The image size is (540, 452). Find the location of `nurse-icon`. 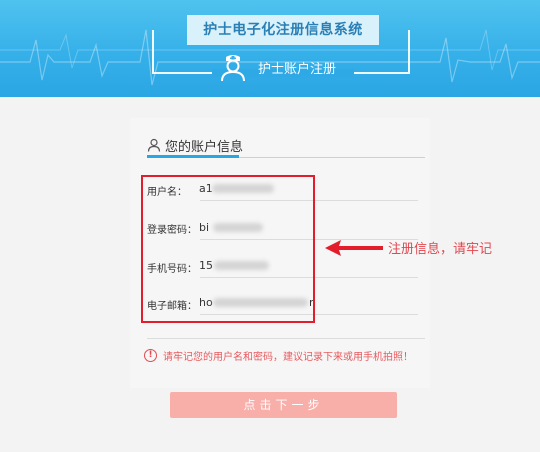

nurse-icon is located at coordinates (233, 68).